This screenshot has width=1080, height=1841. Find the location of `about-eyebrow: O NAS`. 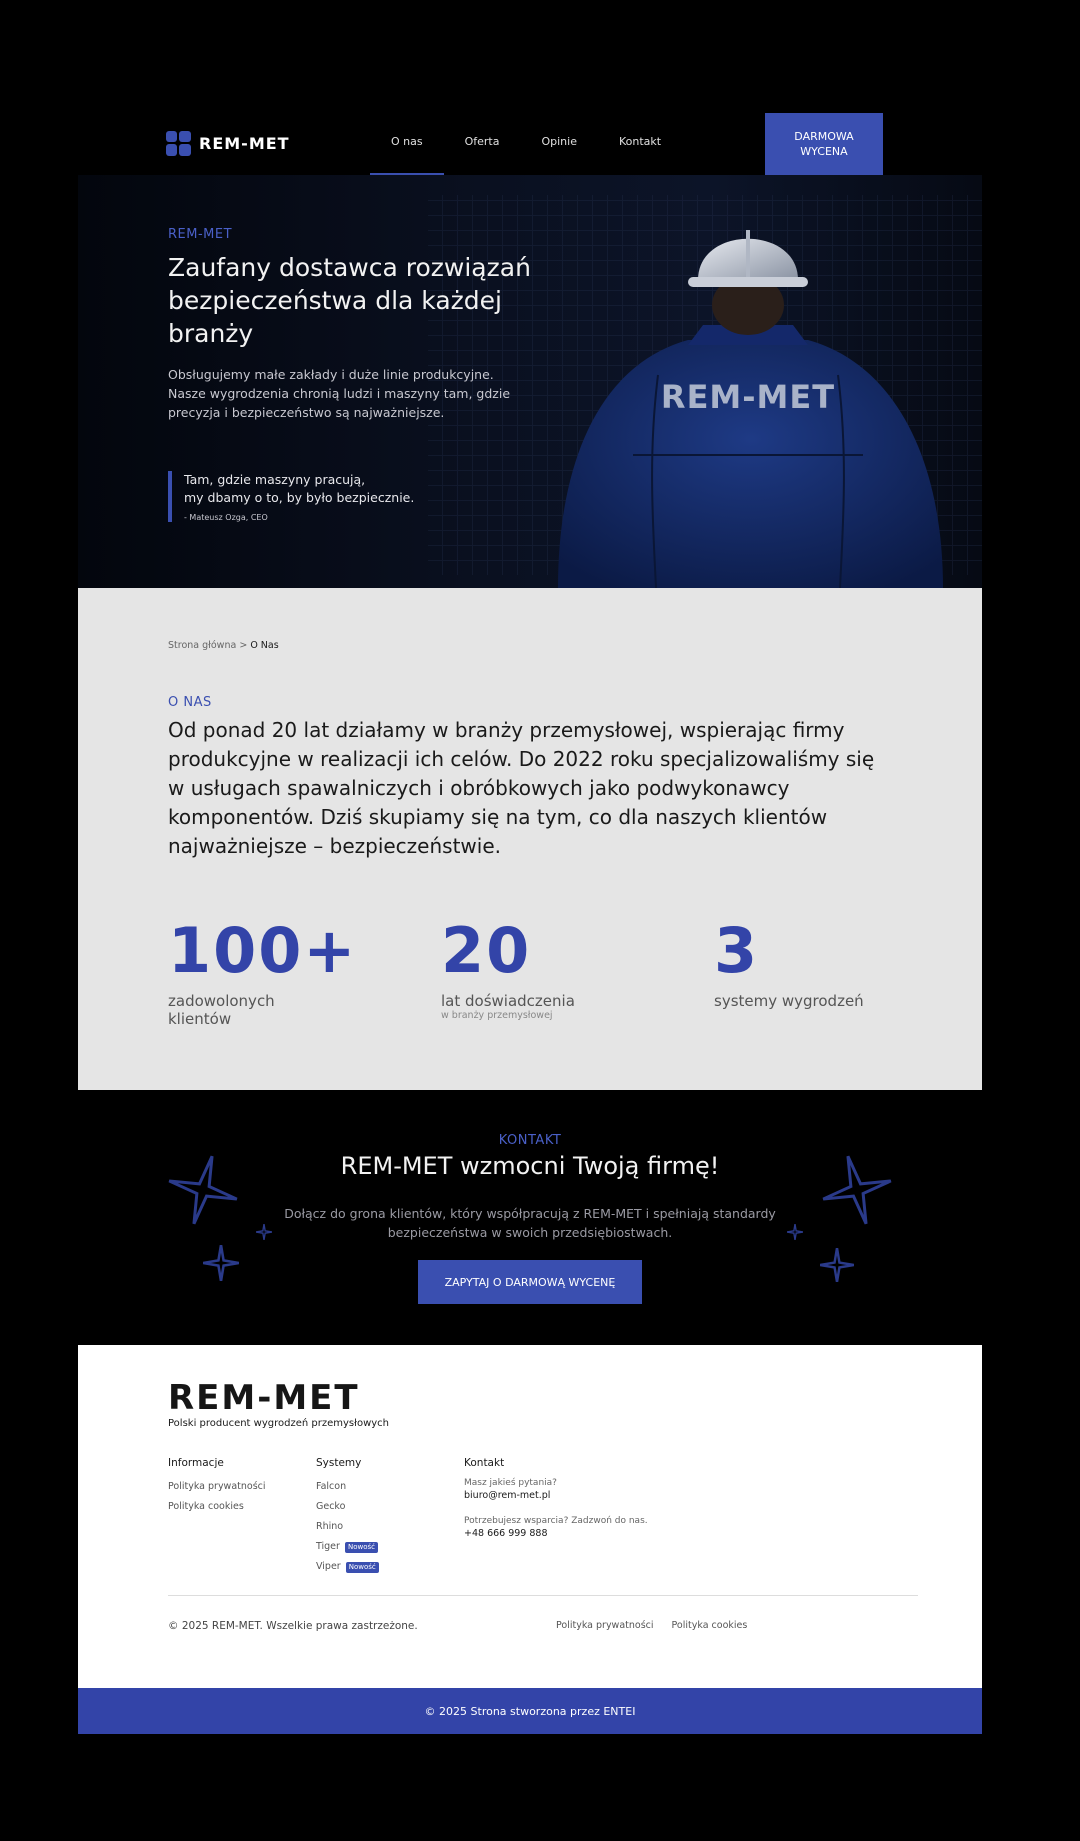

about-eyebrow: O NAS is located at coordinates (190, 702).